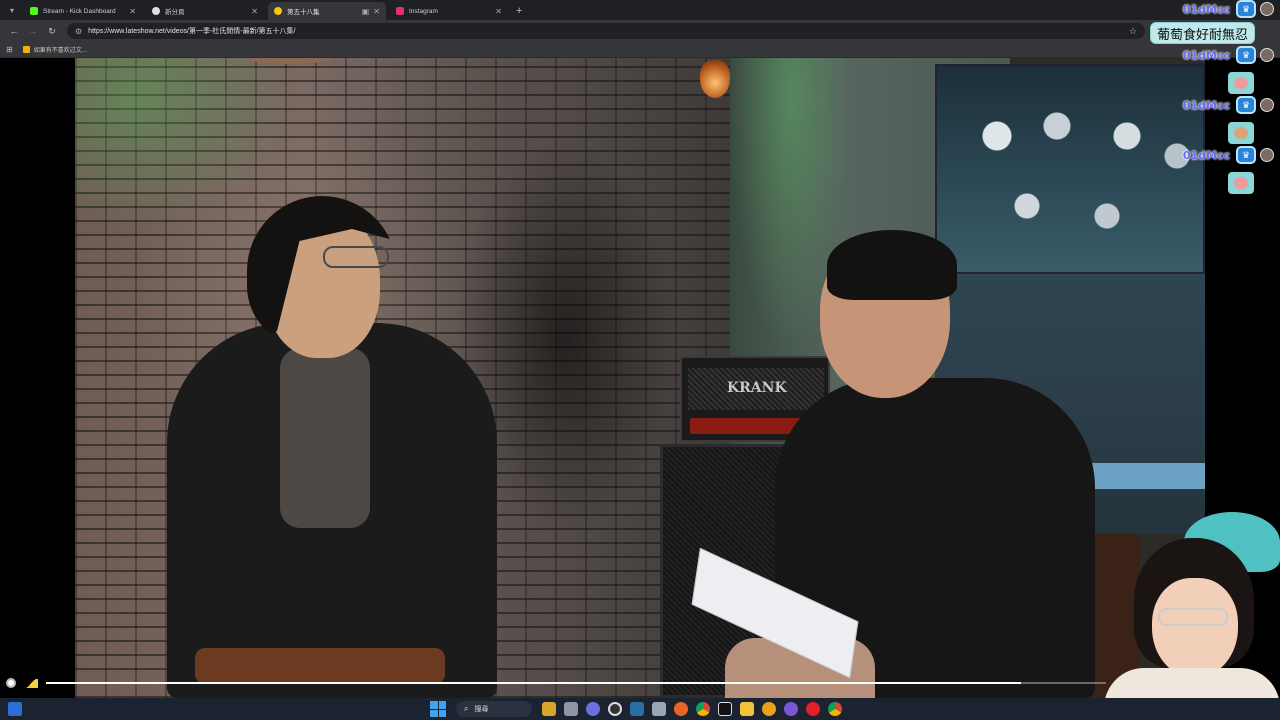 This screenshot has width=1280, height=720. I want to click on chat-message-text: 葡萄食好耐無忍, so click(1203, 33).